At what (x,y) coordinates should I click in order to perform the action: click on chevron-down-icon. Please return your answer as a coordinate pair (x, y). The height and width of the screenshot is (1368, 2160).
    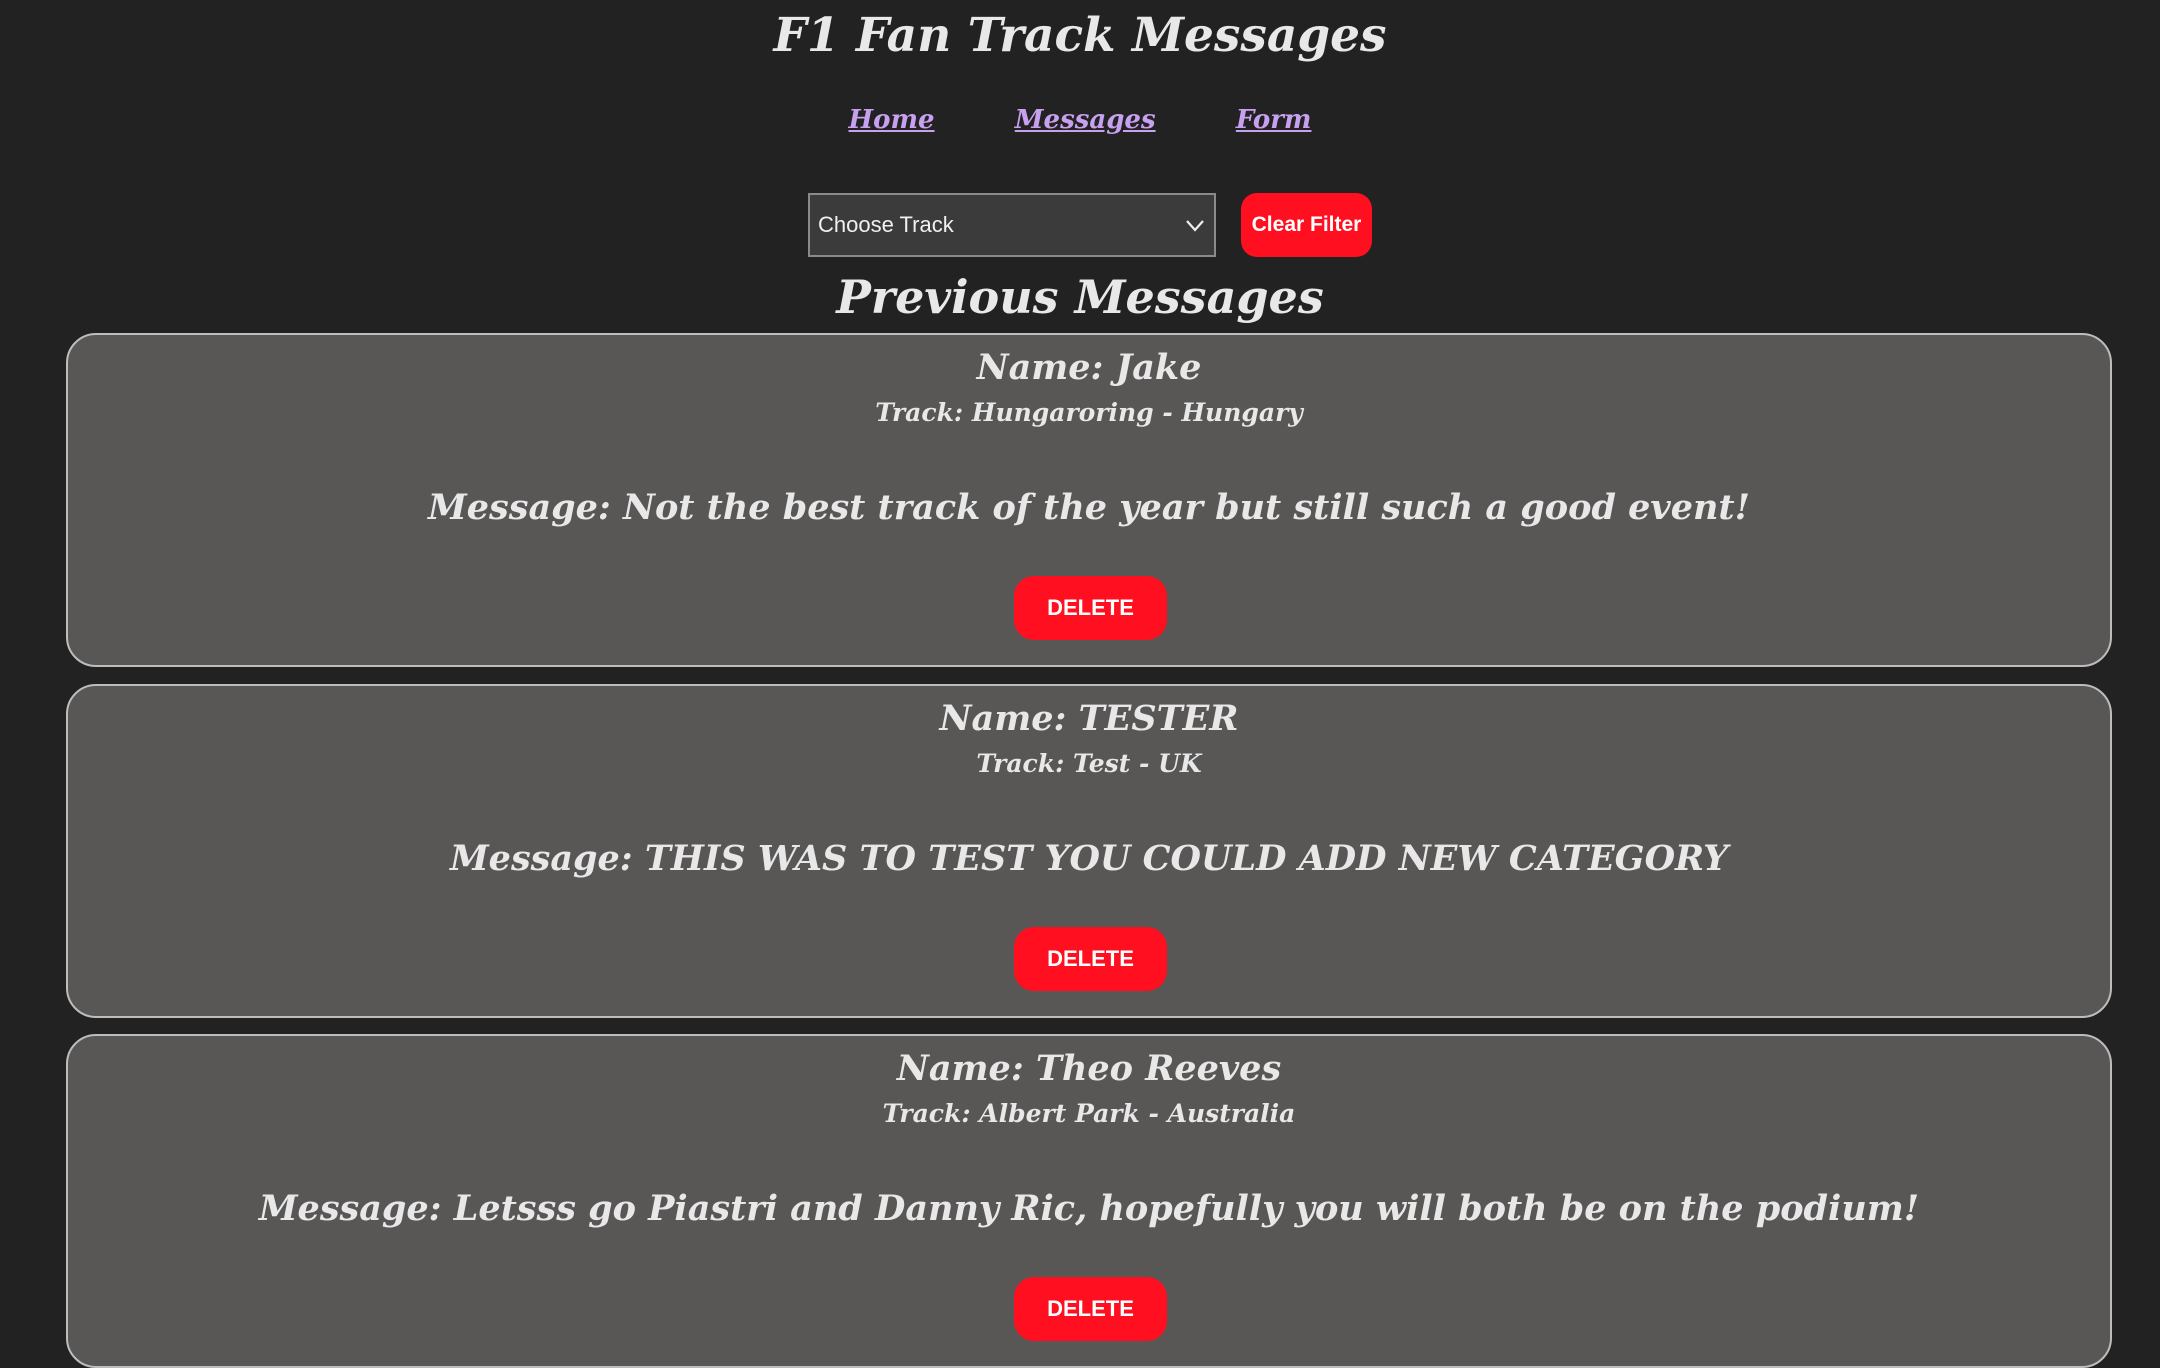
    Looking at the image, I should click on (1195, 225).